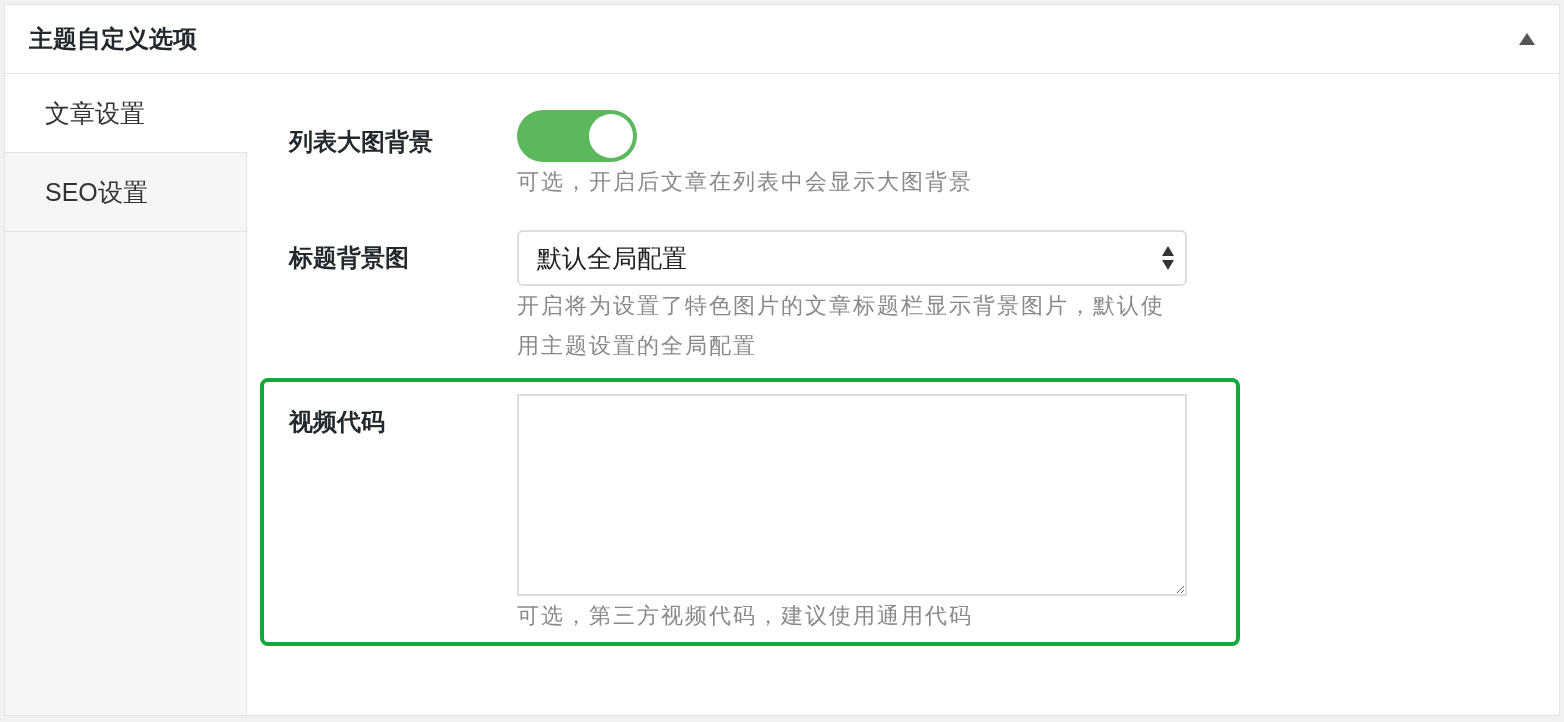 This screenshot has height=722, width=1564. I want to click on field-description: 可选，开启后文章在列表中会显示大图背景, so click(745, 182).